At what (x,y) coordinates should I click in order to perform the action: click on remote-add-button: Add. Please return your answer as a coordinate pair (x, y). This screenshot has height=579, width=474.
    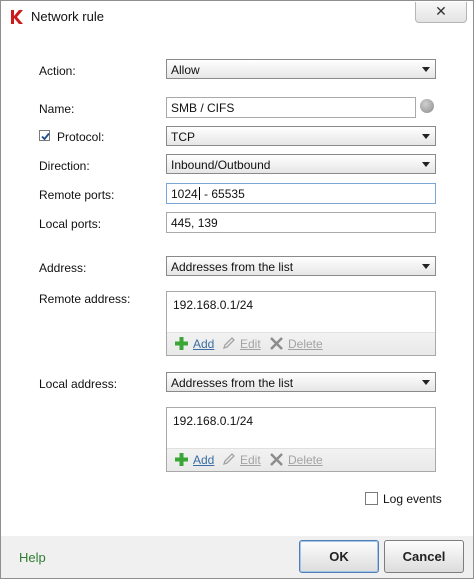
    Looking at the image, I should click on (194, 344).